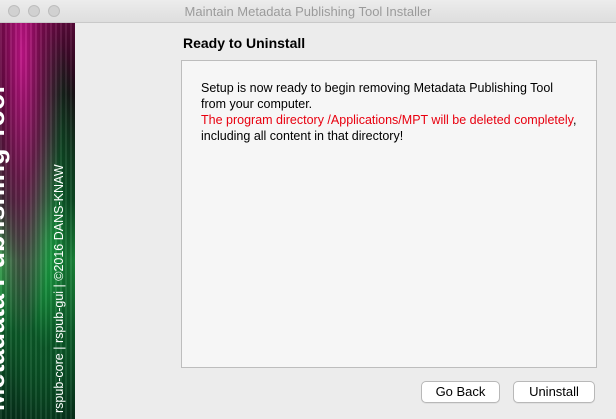  What do you see at coordinates (554, 392) in the screenshot?
I see `uninstall-button: Uninstall` at bounding box center [554, 392].